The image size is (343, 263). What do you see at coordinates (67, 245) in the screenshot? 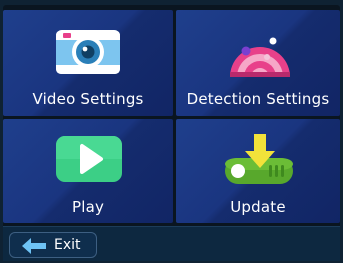
I see `exit-label: Exit` at bounding box center [67, 245].